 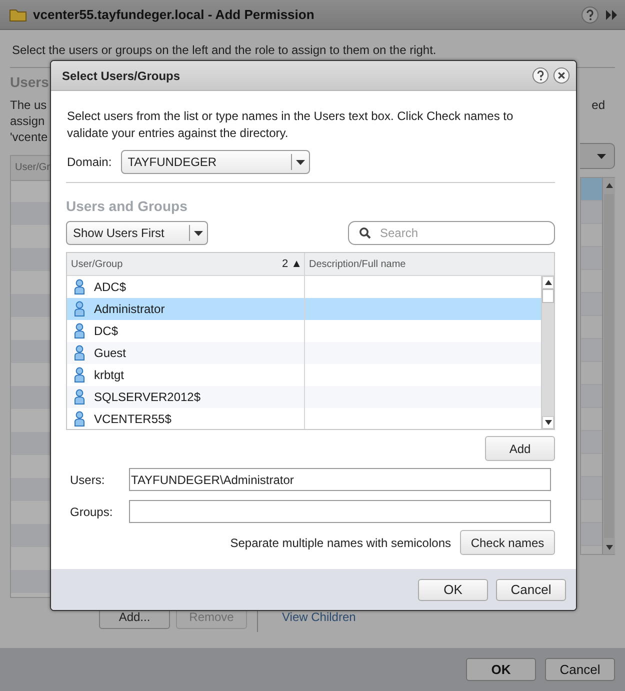 What do you see at coordinates (225, 50) in the screenshot?
I see `instruction-text: Select the users or groups on the left and the role to assign to them on the right.` at bounding box center [225, 50].